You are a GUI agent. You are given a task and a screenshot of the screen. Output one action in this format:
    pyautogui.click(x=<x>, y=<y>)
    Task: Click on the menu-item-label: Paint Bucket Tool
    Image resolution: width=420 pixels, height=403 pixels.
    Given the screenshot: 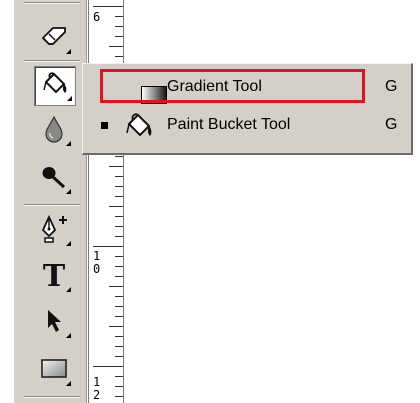 What is the action you would take?
    pyautogui.click(x=229, y=124)
    